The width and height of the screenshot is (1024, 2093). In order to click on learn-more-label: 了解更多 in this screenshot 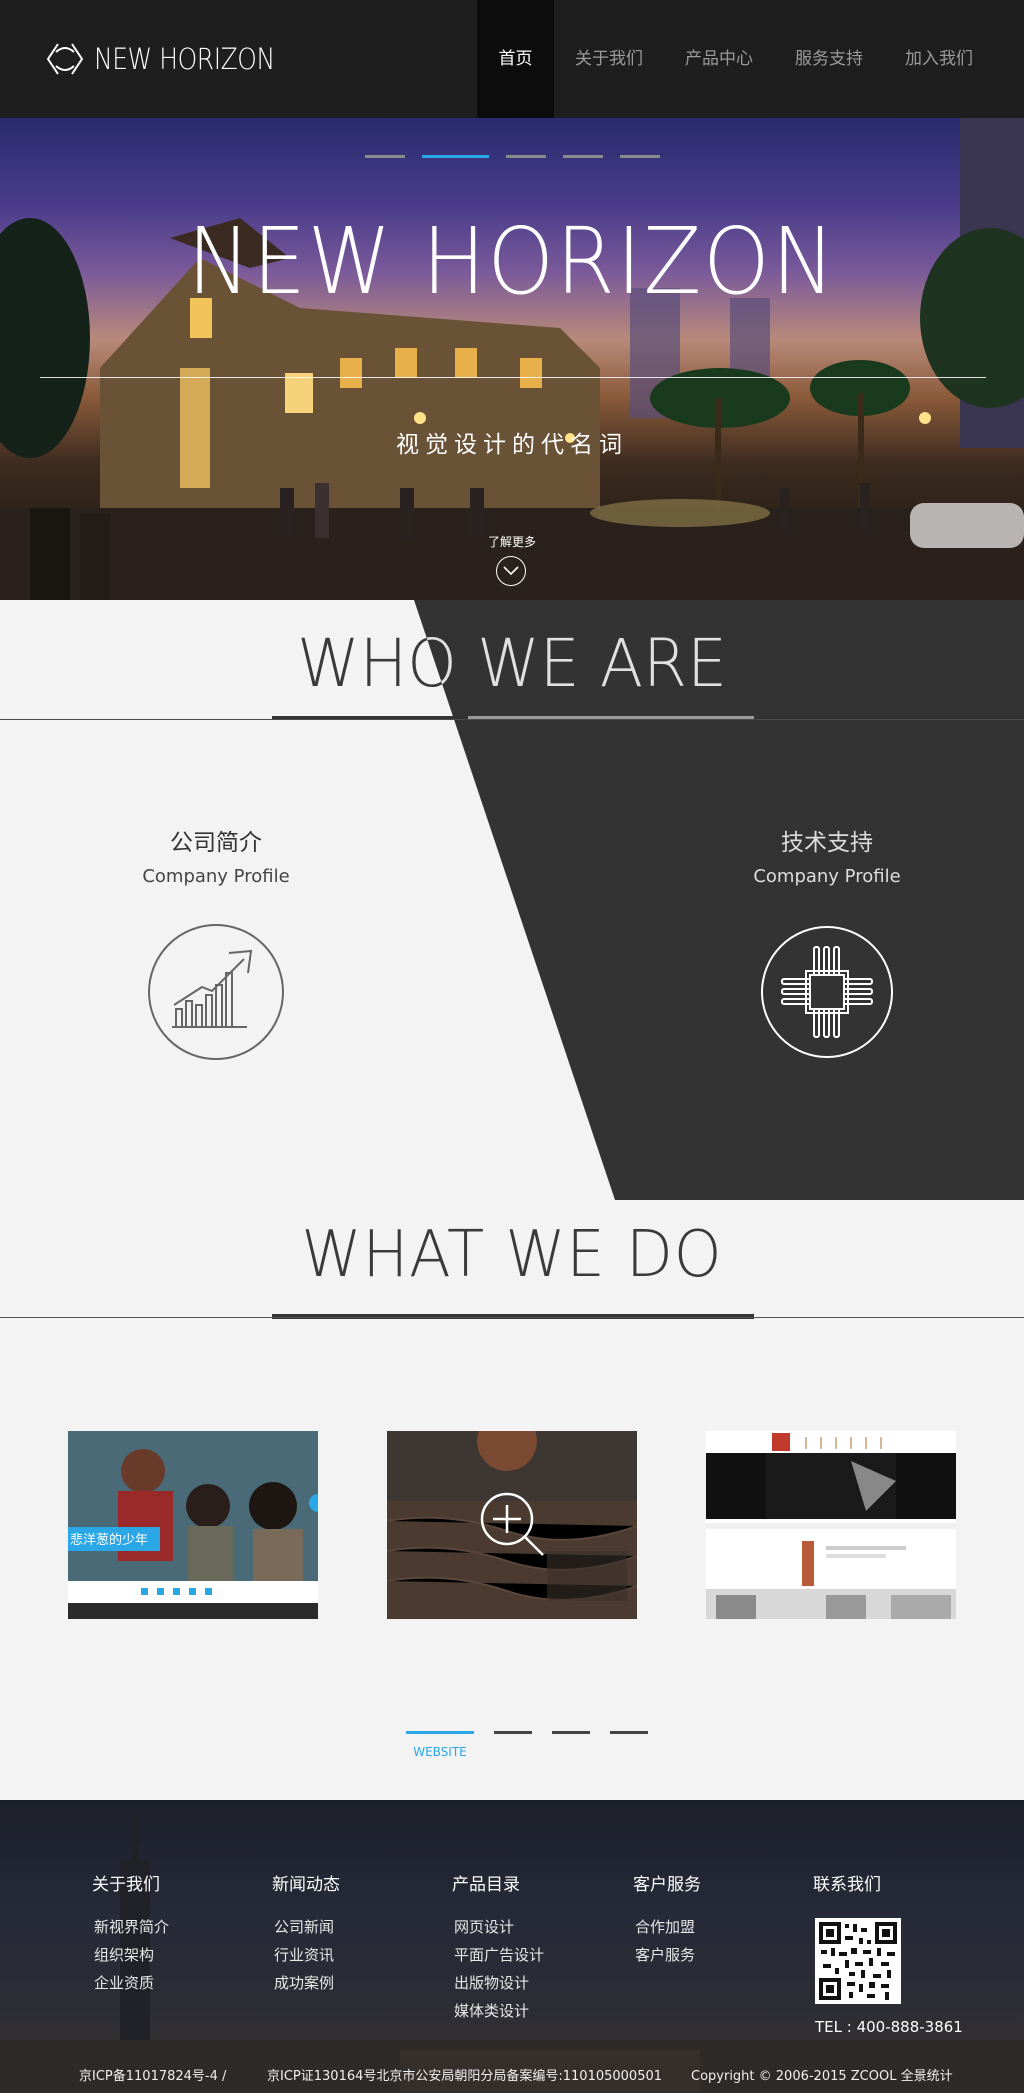, I will do `click(512, 541)`.